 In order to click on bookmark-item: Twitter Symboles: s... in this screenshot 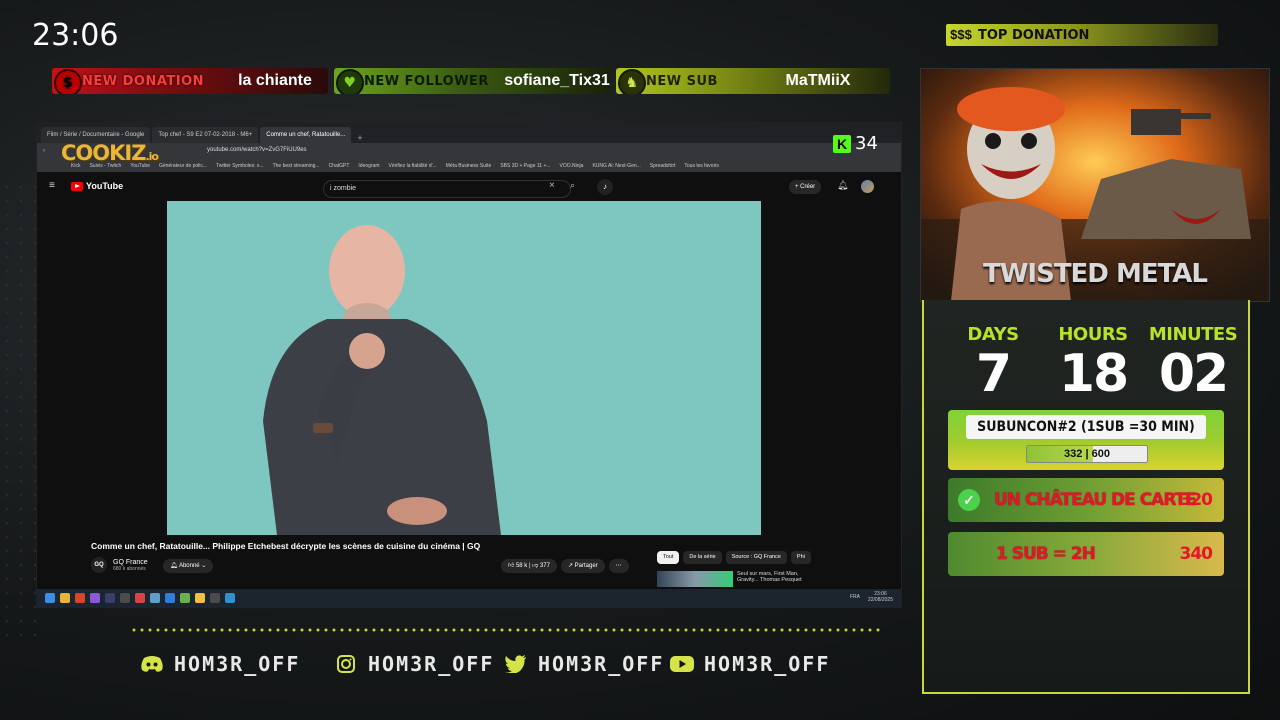, I will do `click(240, 166)`.